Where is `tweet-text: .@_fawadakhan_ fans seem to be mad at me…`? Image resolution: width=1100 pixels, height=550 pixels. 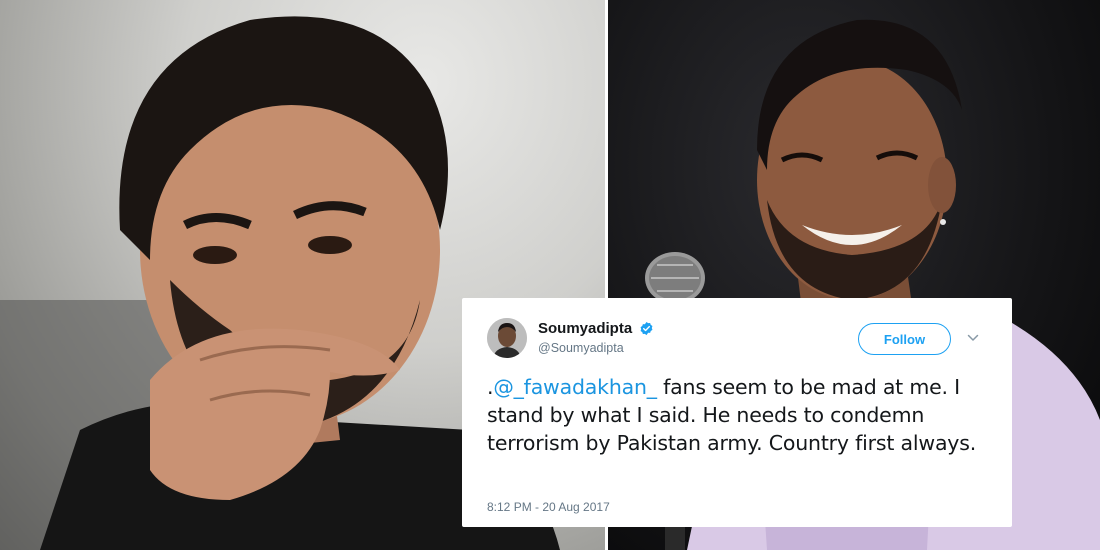 tweet-text: .@_fawadakhan_ fans seem to be mad at me… is located at coordinates (737, 415).